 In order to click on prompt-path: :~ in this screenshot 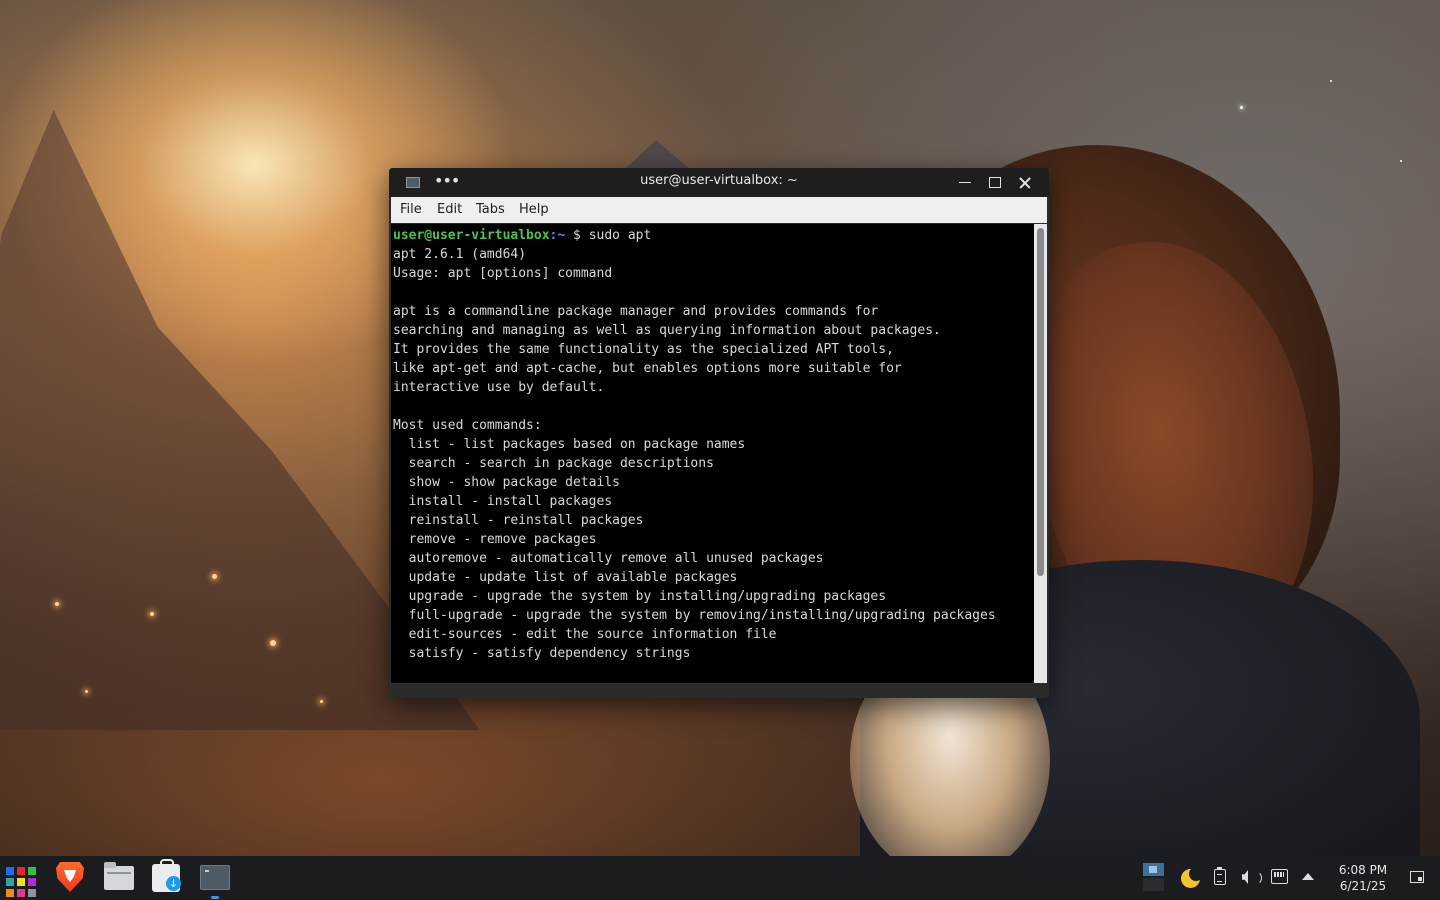, I will do `click(557, 235)`.